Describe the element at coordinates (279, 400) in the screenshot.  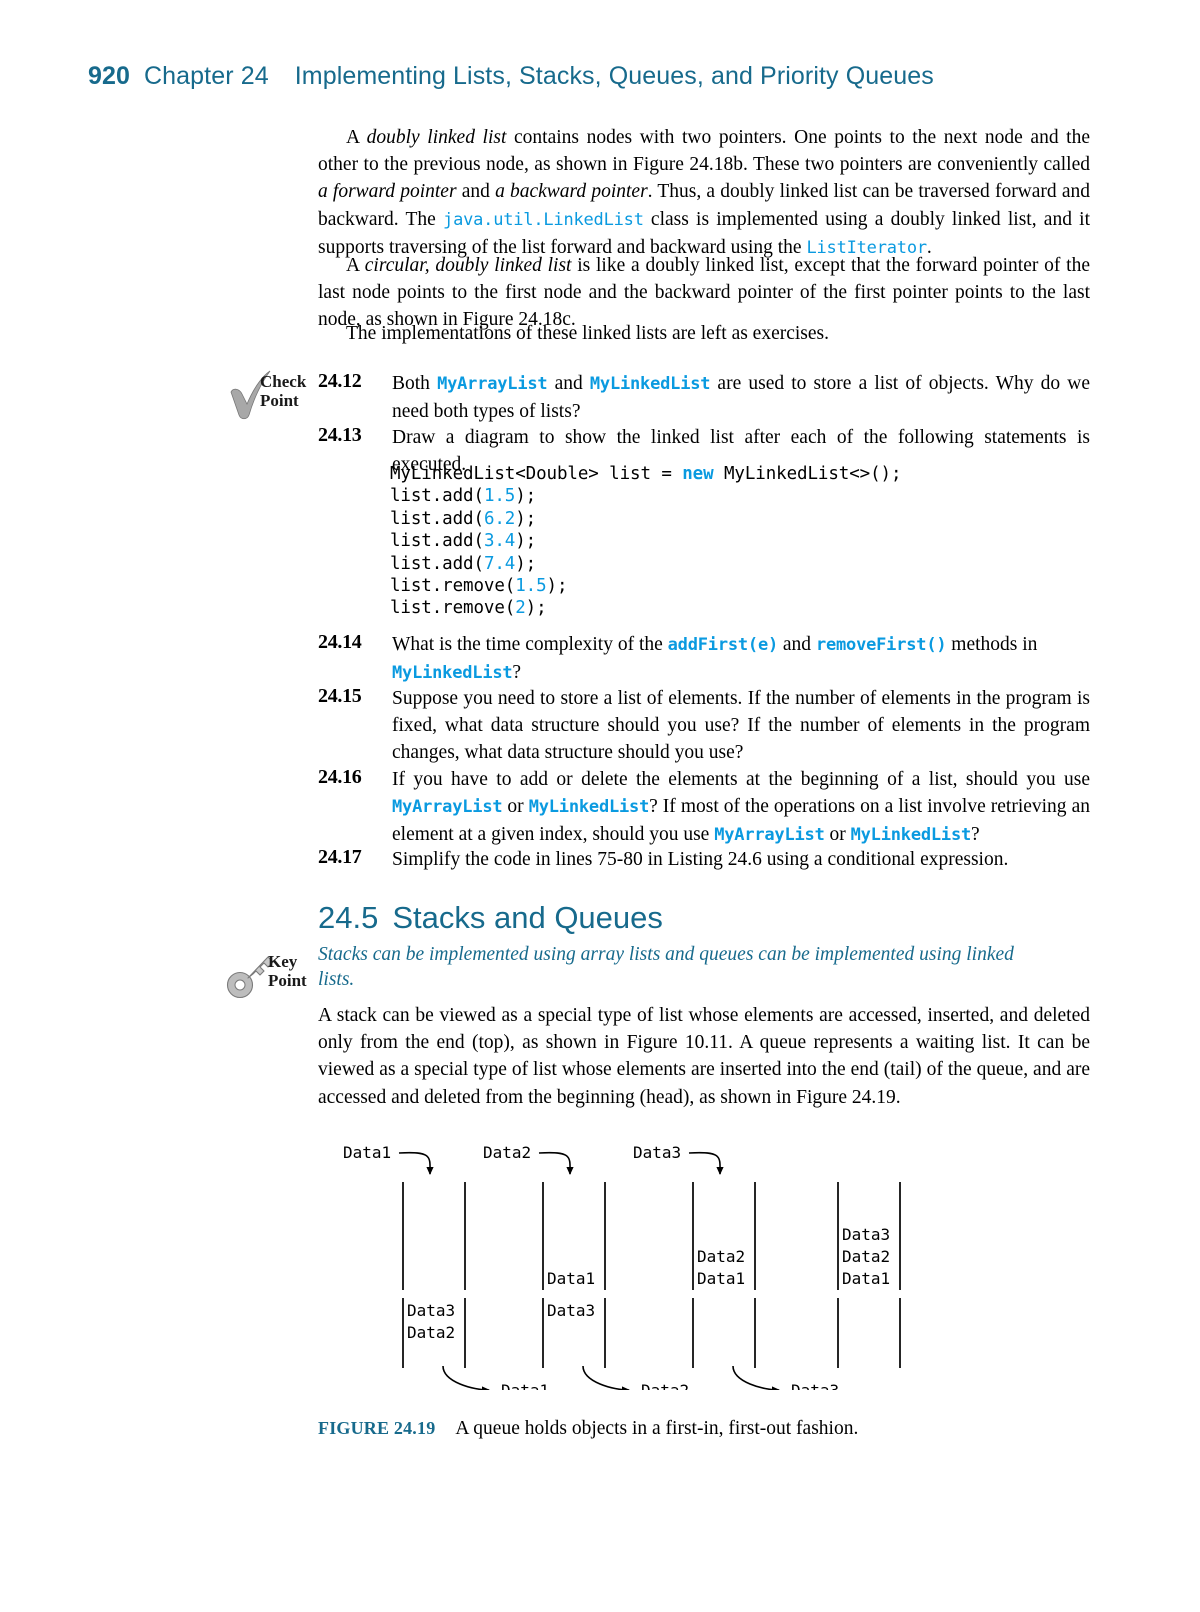
I see `check-point-line2: Point` at that location.